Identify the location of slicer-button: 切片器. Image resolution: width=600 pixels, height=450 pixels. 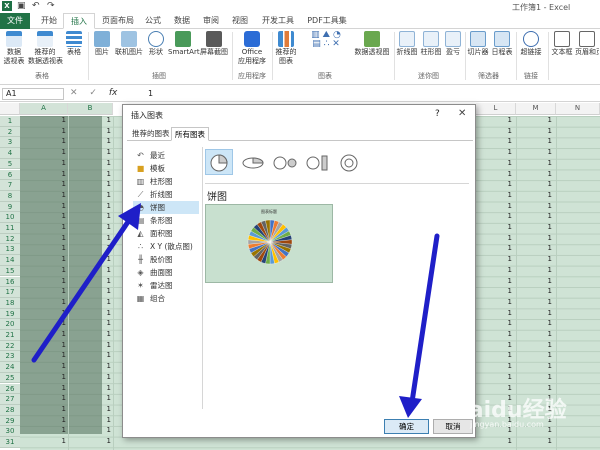
(478, 44).